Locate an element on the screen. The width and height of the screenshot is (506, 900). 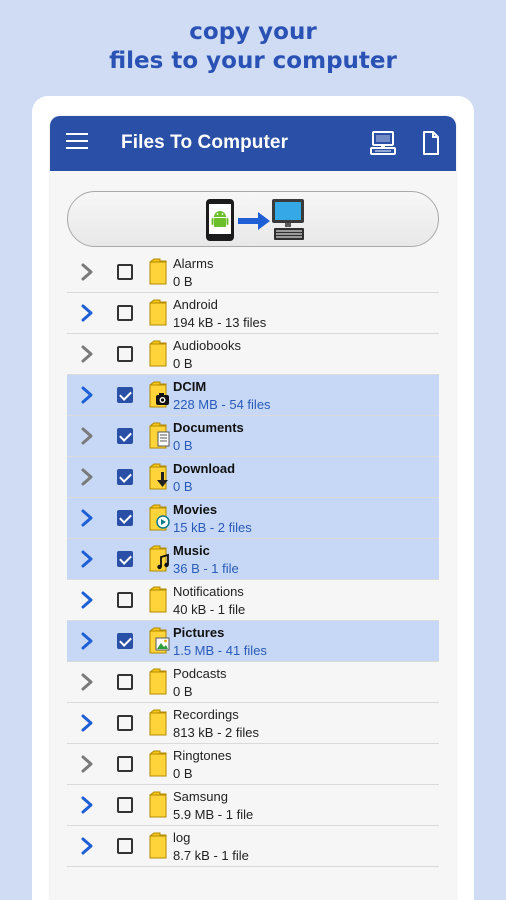
folder-row: Alarms 0 B is located at coordinates (253, 272).